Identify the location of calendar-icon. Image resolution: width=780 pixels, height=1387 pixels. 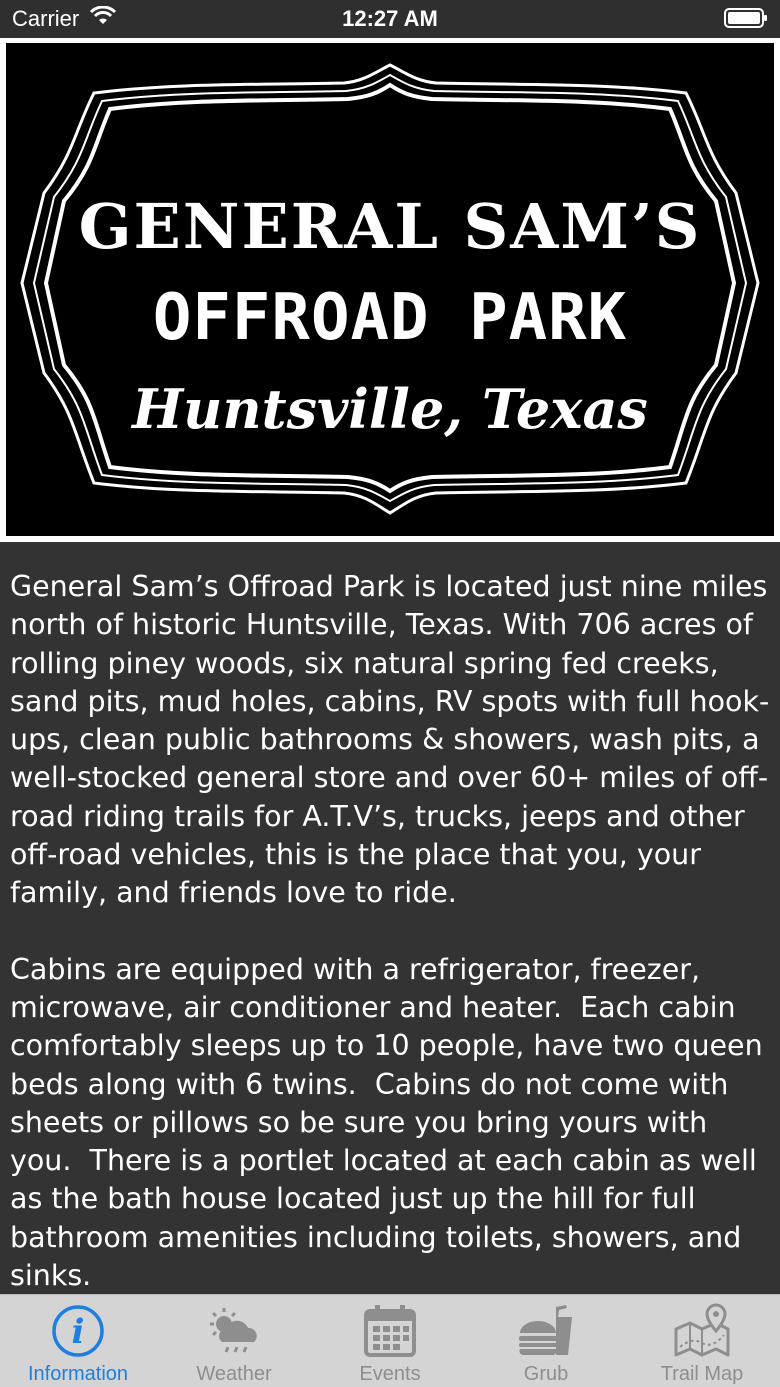
(390, 1331).